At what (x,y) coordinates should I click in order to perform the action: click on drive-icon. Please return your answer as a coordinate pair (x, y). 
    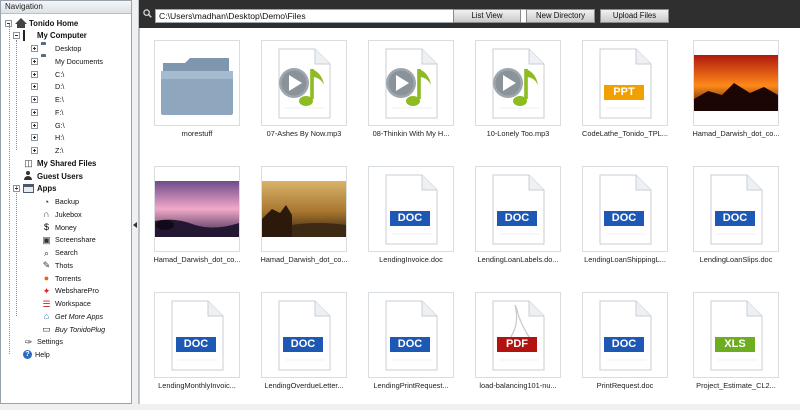
    Looking at the image, I should click on (46, 87).